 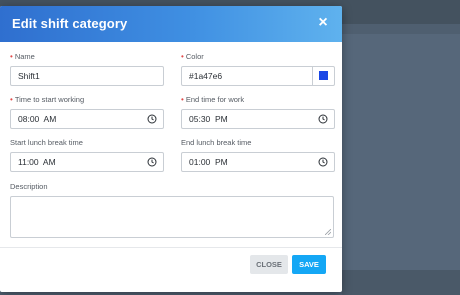 I want to click on end-work-value: 05:30 PM, so click(x=208, y=119).